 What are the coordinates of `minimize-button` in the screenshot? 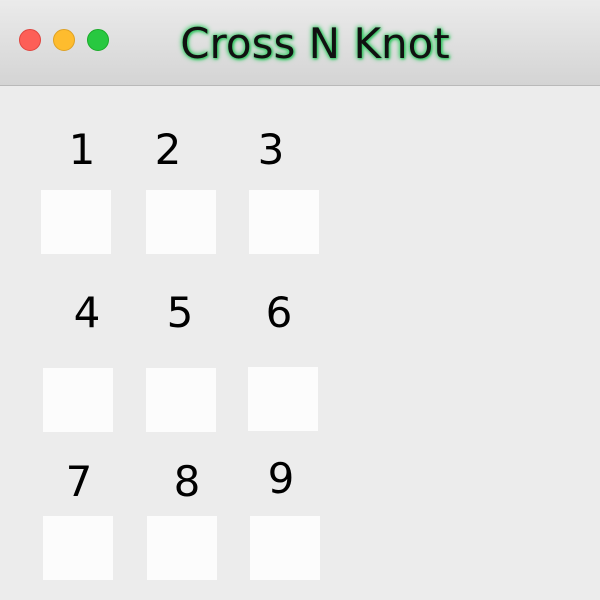 It's located at (64, 40).